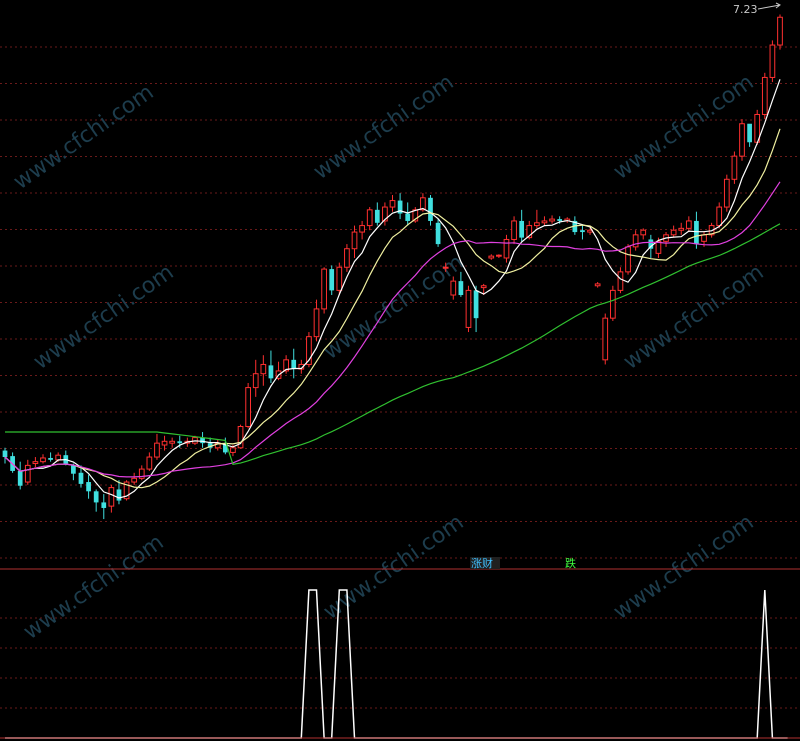 This screenshot has height=741, width=800. What do you see at coordinates (482, 563) in the screenshot?
I see `rise-label: 涨财` at bounding box center [482, 563].